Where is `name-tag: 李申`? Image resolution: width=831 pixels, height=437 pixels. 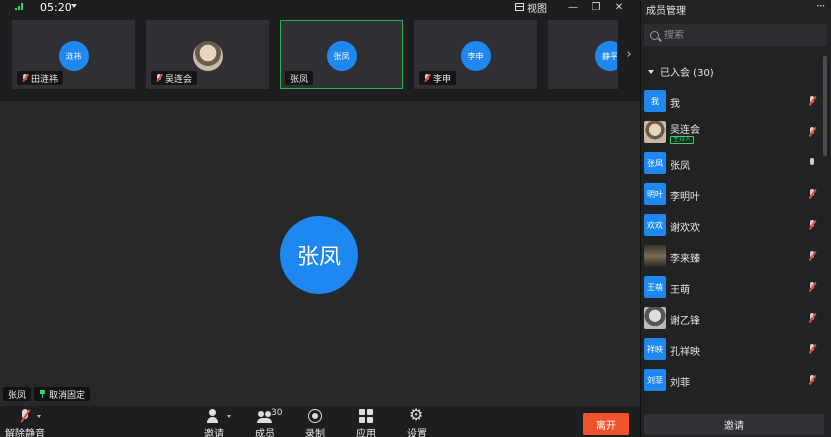
name-tag: 李申 is located at coordinates (438, 78).